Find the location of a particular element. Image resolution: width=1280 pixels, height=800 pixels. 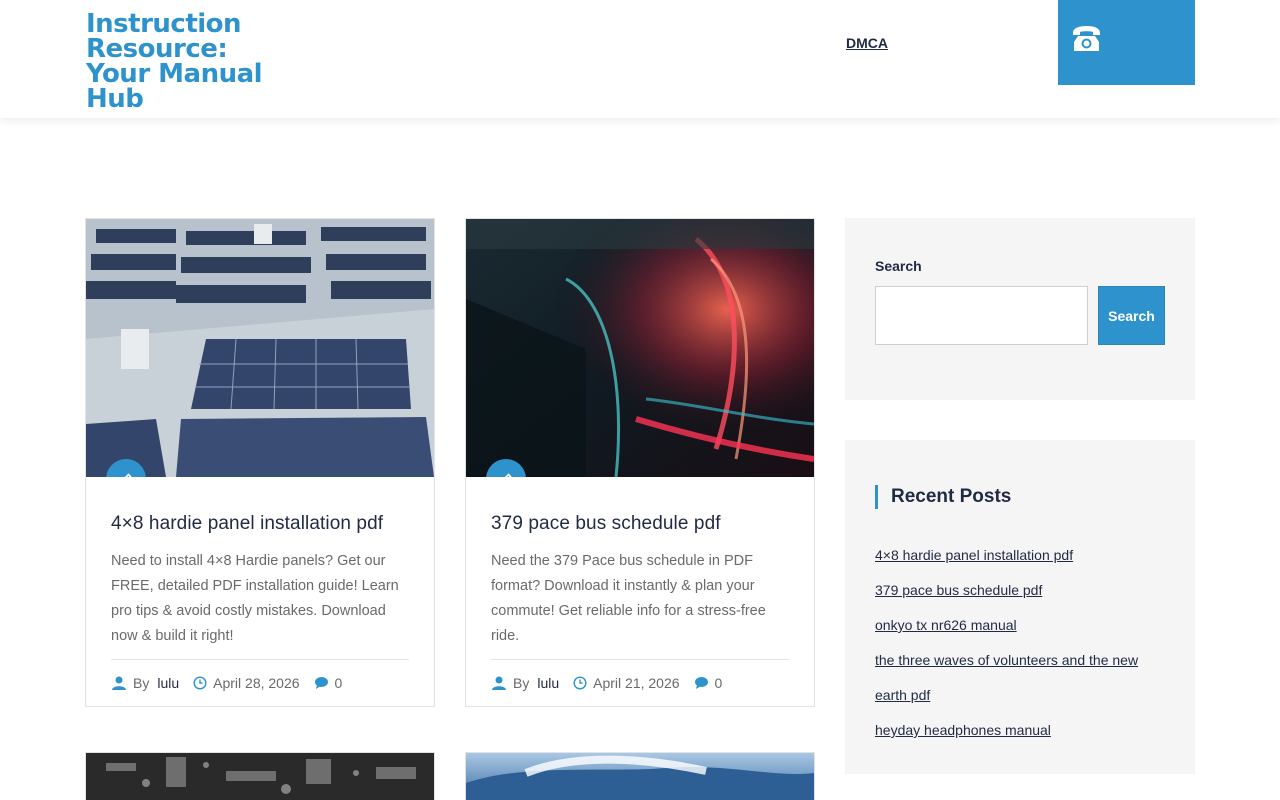

date-link: April 28, 2026 is located at coordinates (256, 683).